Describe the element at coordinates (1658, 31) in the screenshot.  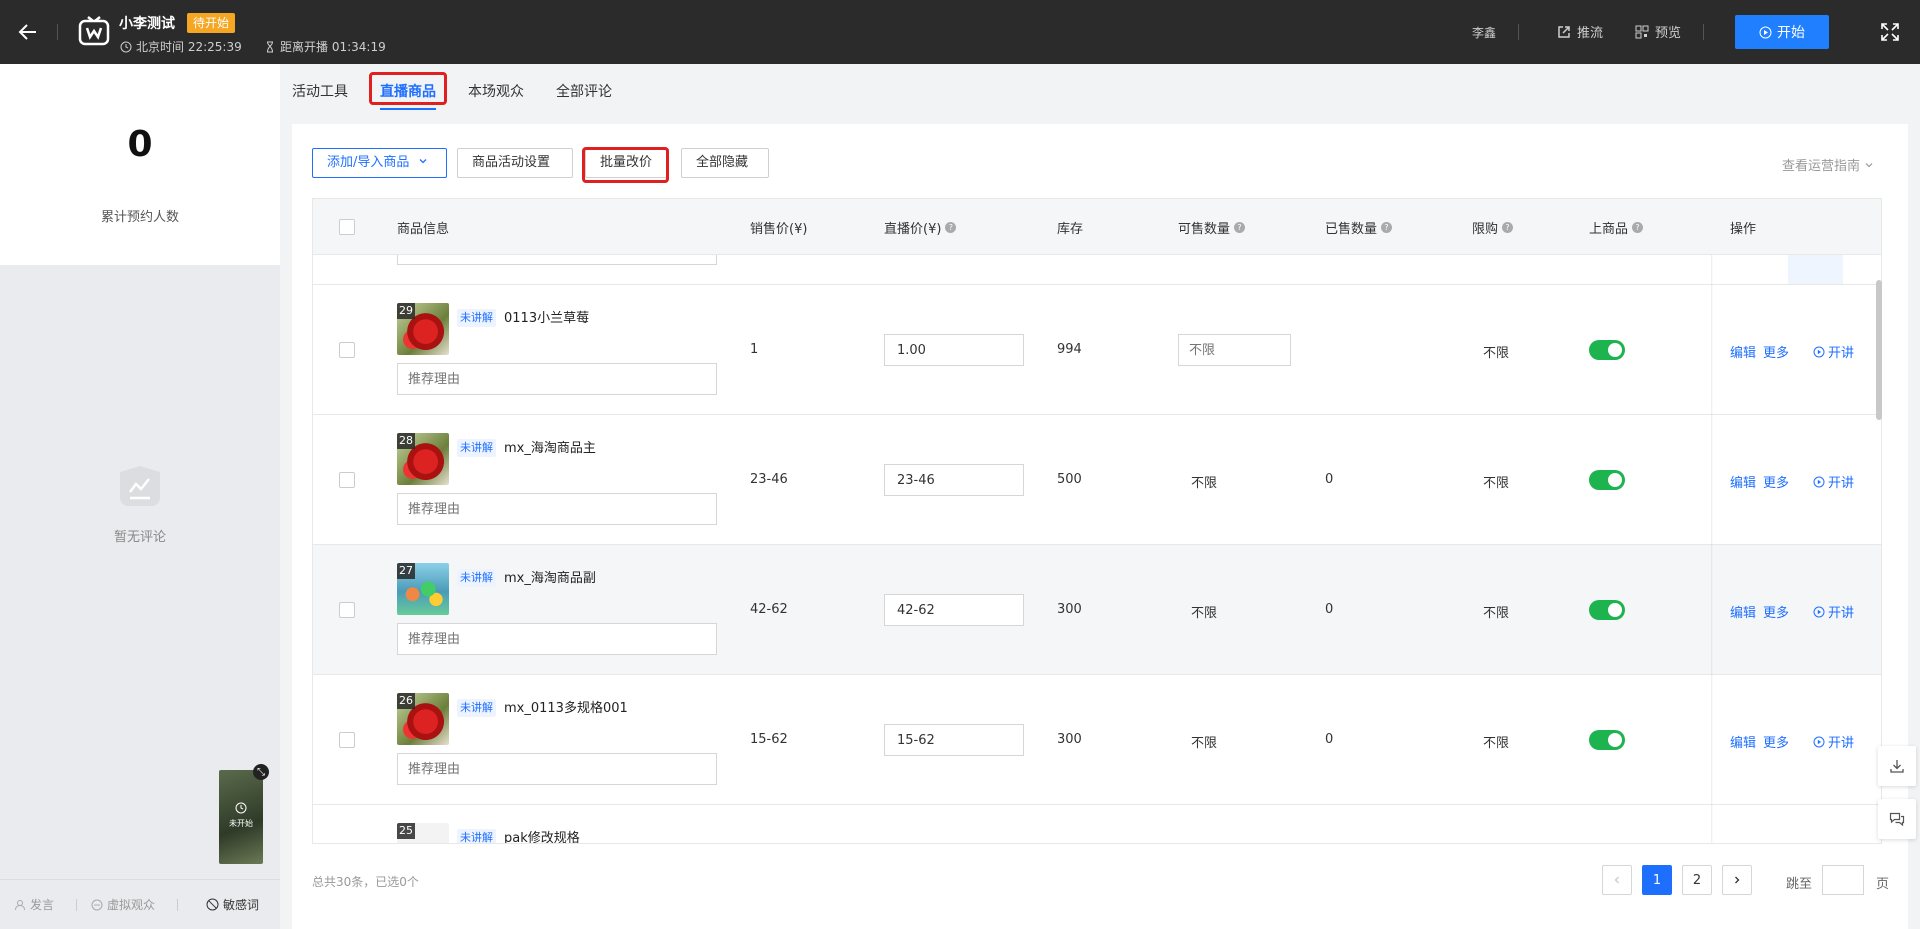
I see `preview-button: 预览` at that location.